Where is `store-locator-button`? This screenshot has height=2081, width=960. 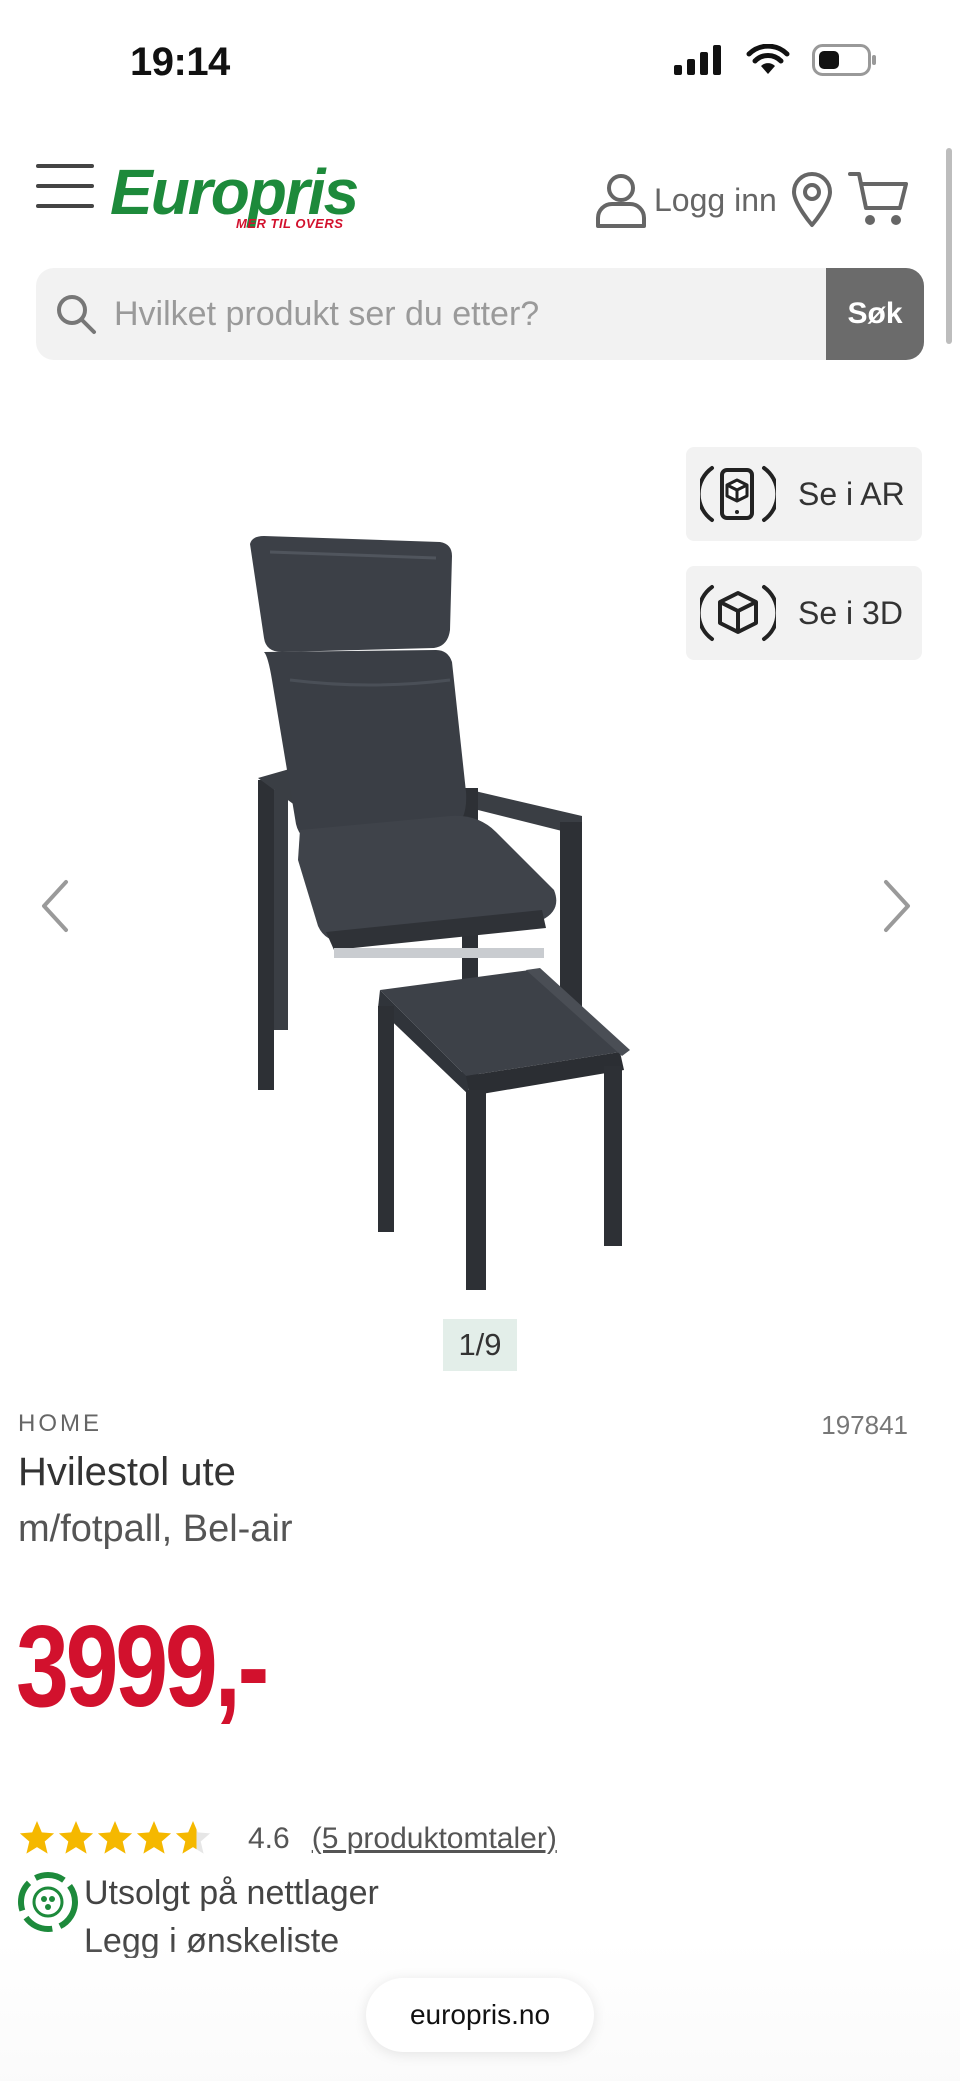
store-locator-button is located at coordinates (812, 202).